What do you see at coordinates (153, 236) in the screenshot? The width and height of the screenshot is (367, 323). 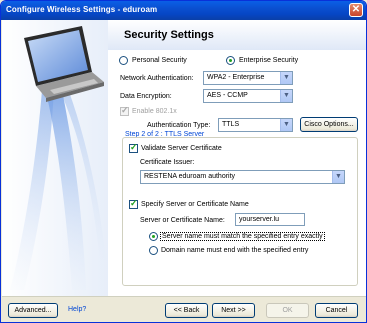 I see `exact-match-radio` at bounding box center [153, 236].